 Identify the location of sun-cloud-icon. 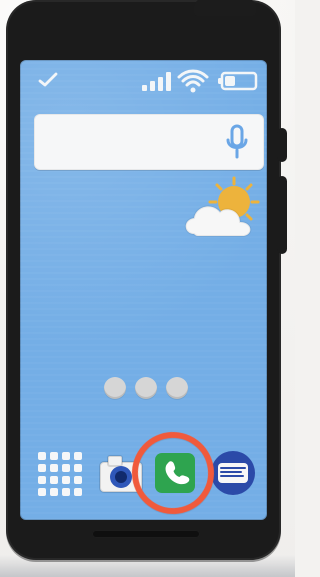
(222, 206).